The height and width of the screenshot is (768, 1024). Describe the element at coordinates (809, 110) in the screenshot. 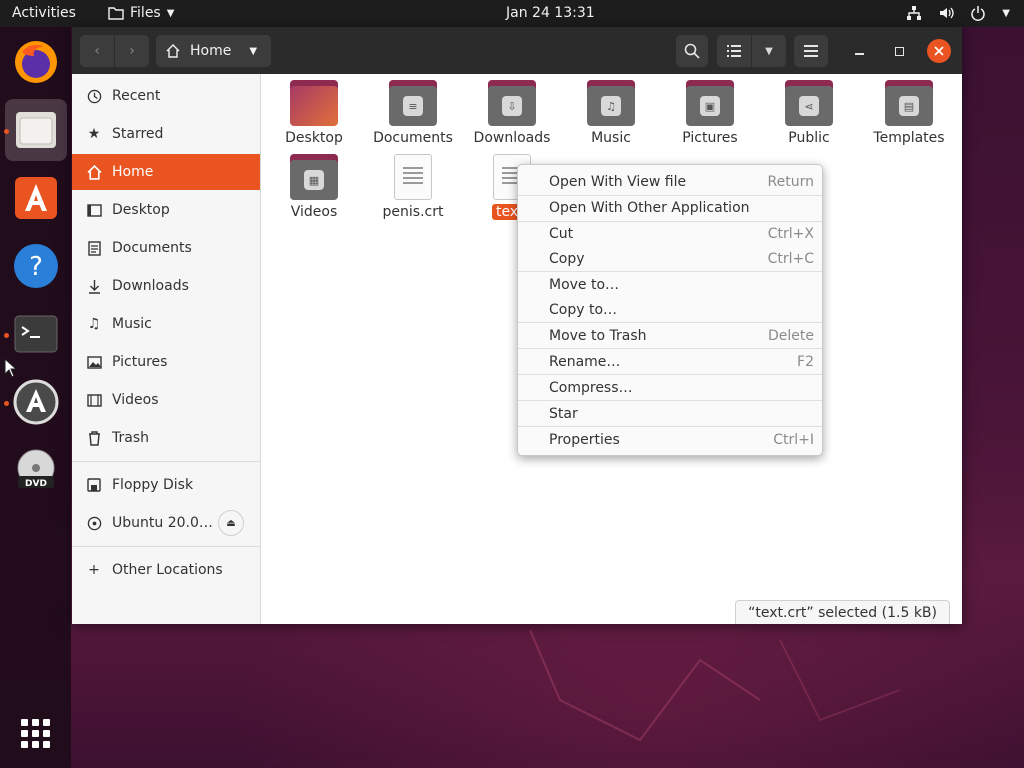

I see `grid-item-public: ⋖ Public` at that location.